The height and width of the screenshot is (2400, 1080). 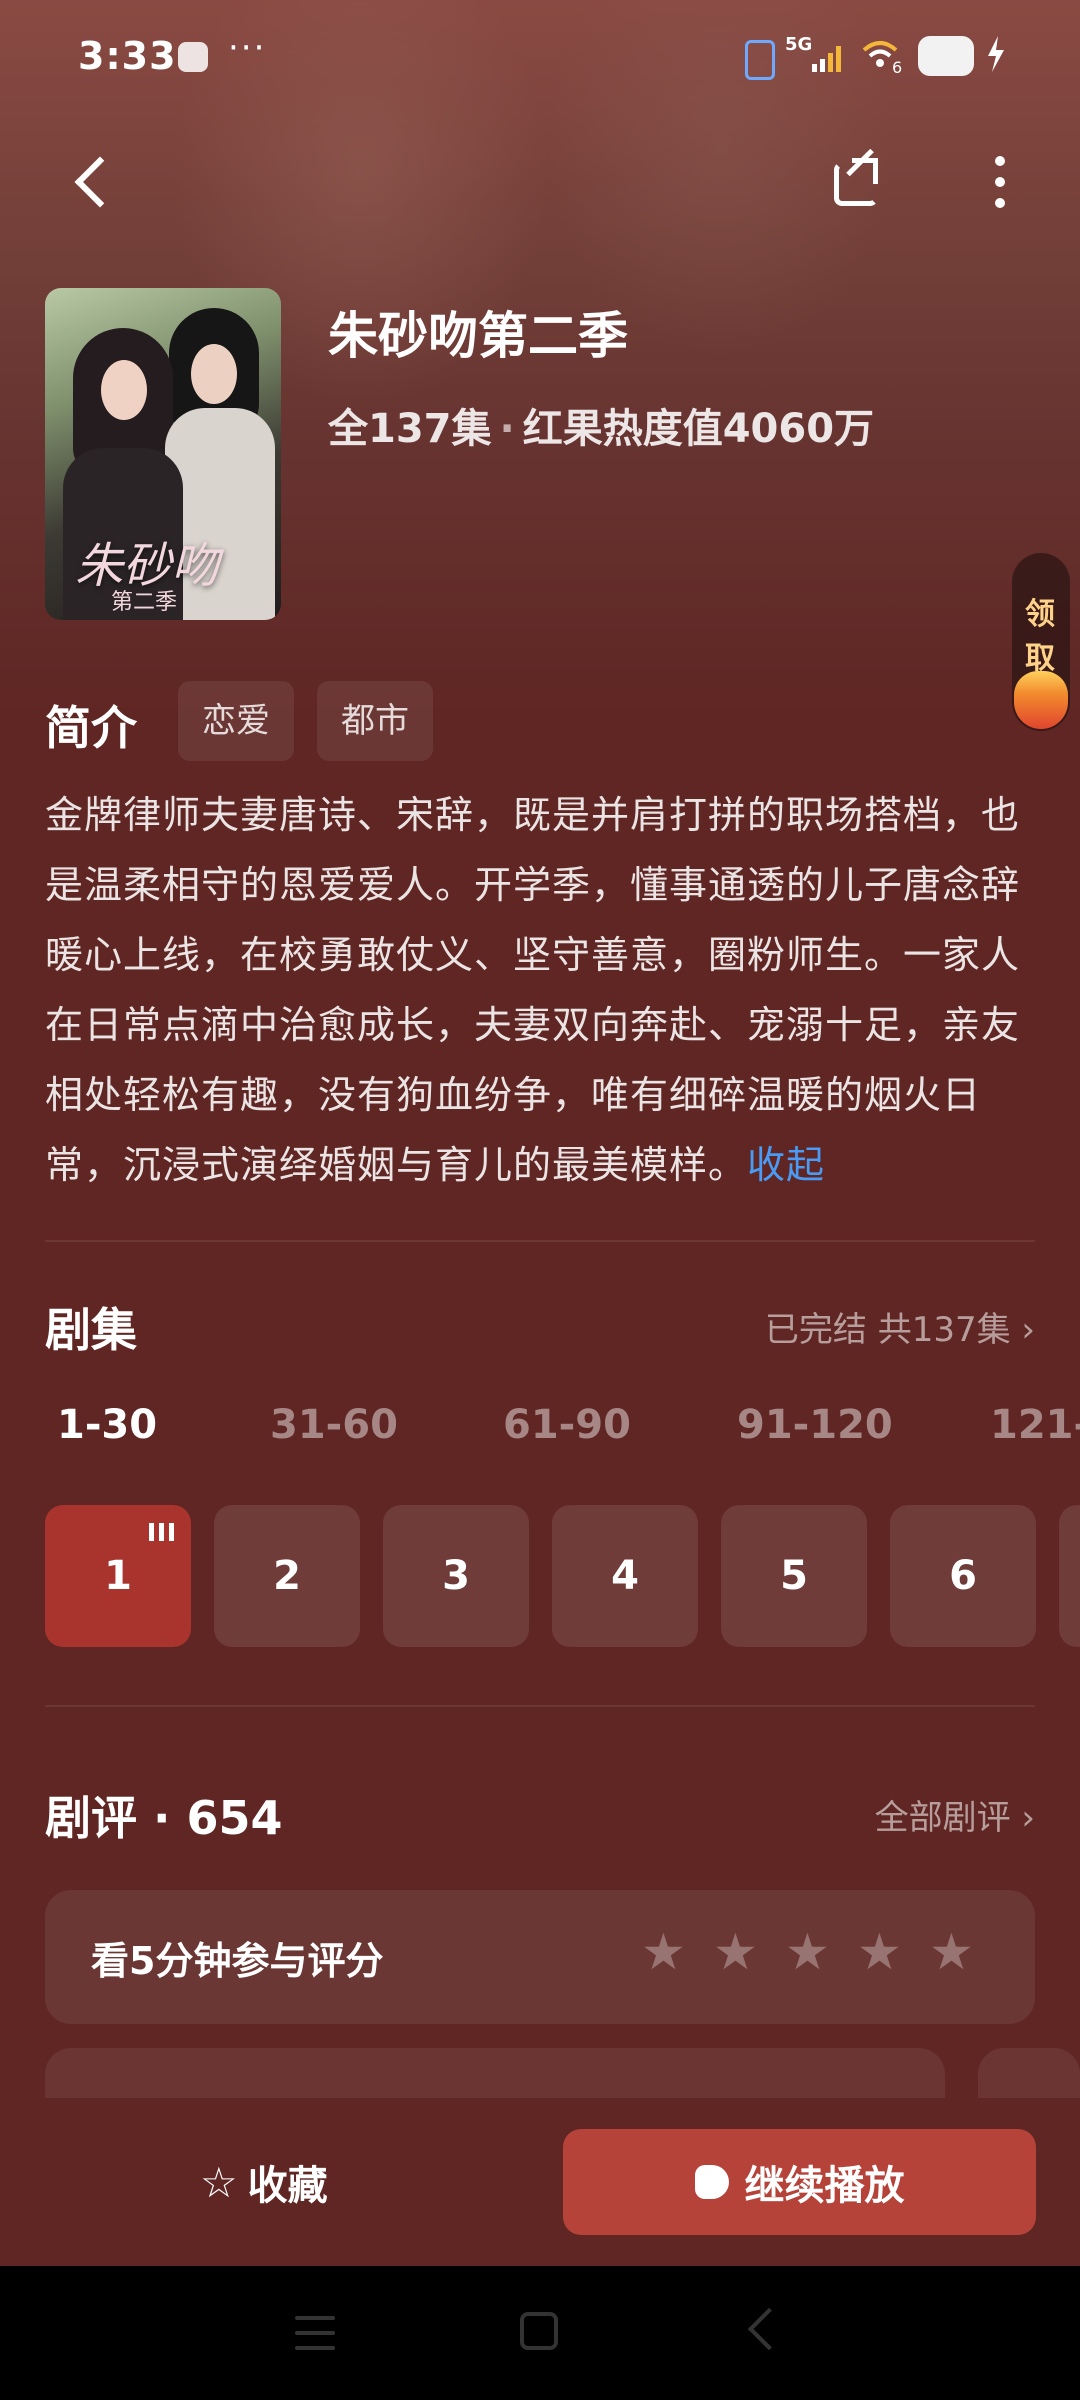 I want to click on playing-bars-icon, so click(x=162, y=1532).